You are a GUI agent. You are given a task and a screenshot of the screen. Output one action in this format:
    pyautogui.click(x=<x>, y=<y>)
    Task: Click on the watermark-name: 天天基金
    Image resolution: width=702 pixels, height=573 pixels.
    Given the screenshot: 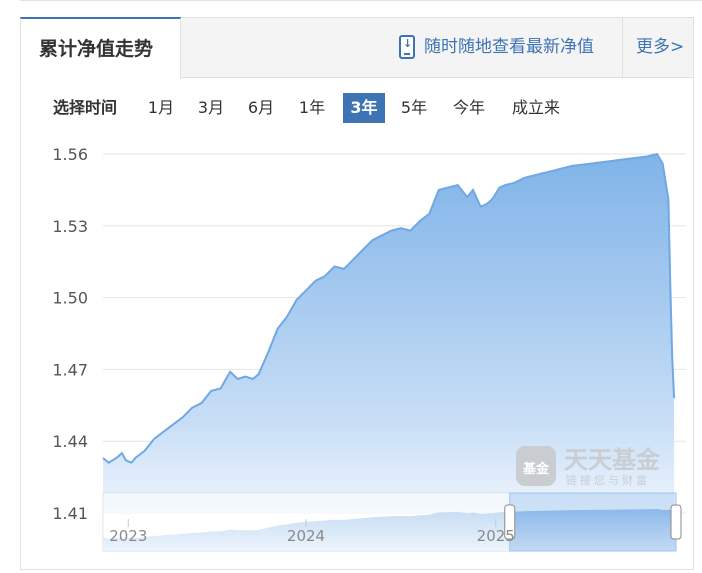 What is the action you would take?
    pyautogui.click(x=612, y=460)
    